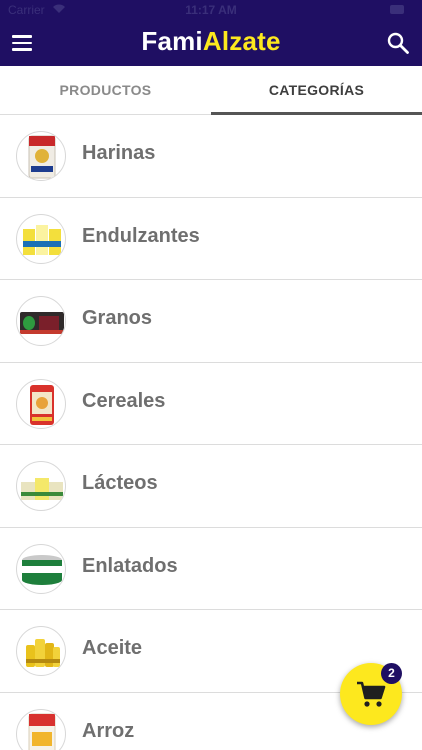 This screenshot has height=750, width=422. What do you see at coordinates (41, 486) in the screenshot?
I see `lacteos-product-image` at bounding box center [41, 486].